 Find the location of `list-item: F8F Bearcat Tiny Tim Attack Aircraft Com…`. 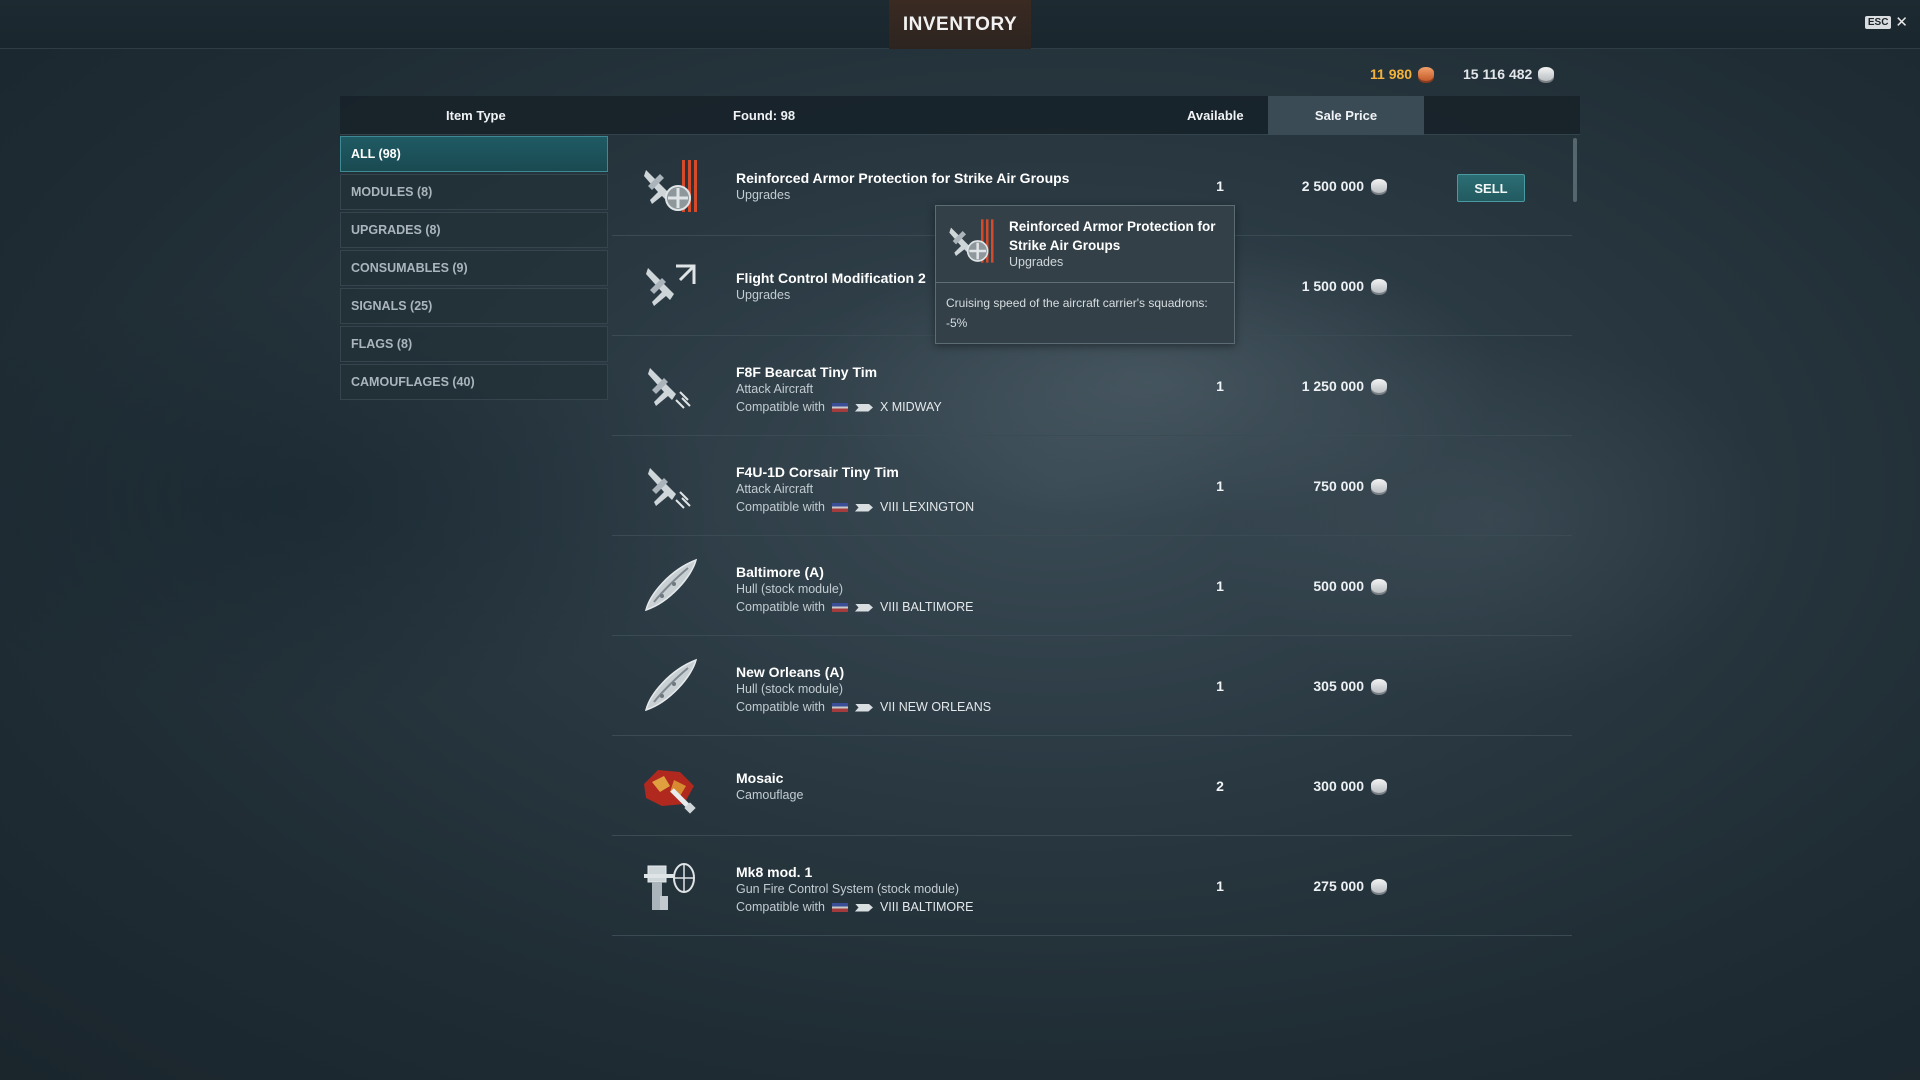

list-item: F8F Bearcat Tiny Tim Attack Aircraft Com… is located at coordinates (1092, 386).